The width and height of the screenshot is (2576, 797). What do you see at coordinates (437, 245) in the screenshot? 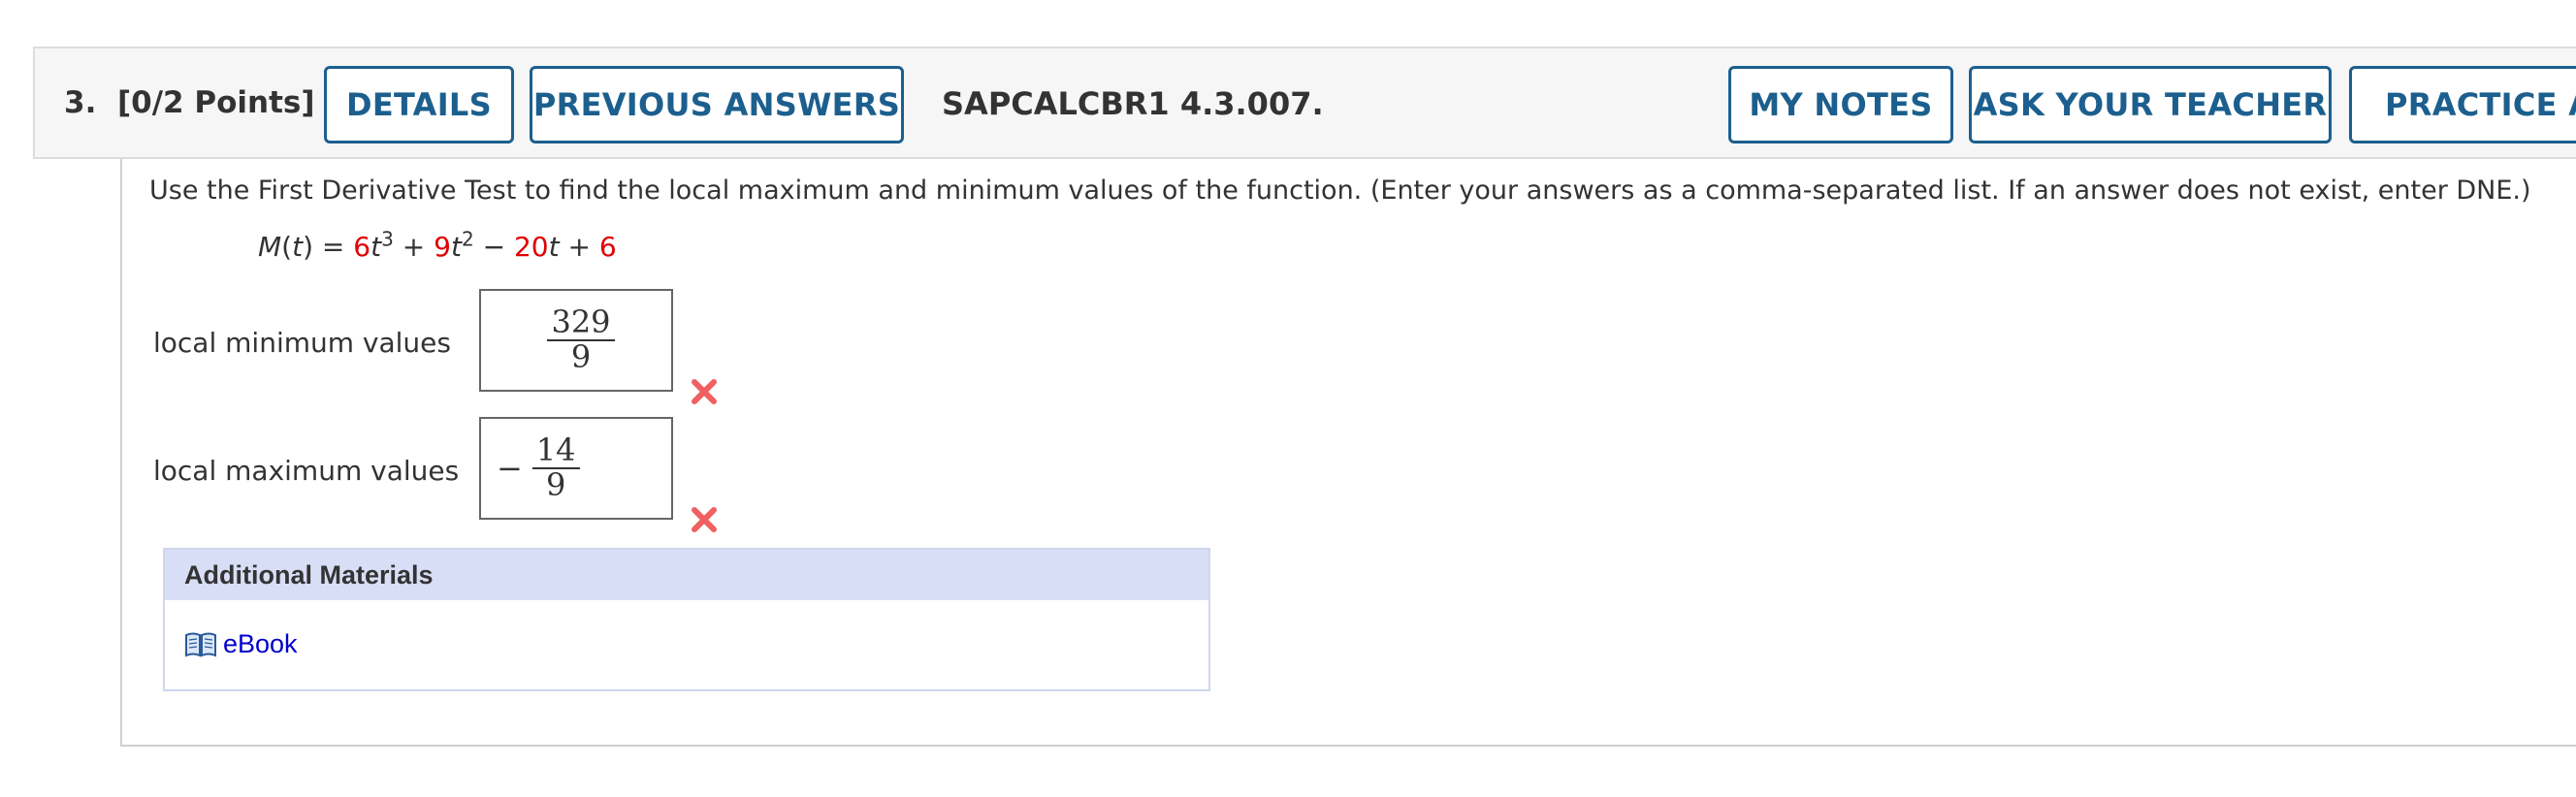
I see `function-expression: M(t) = 6t3 + 9t2 − 20t + 6` at bounding box center [437, 245].